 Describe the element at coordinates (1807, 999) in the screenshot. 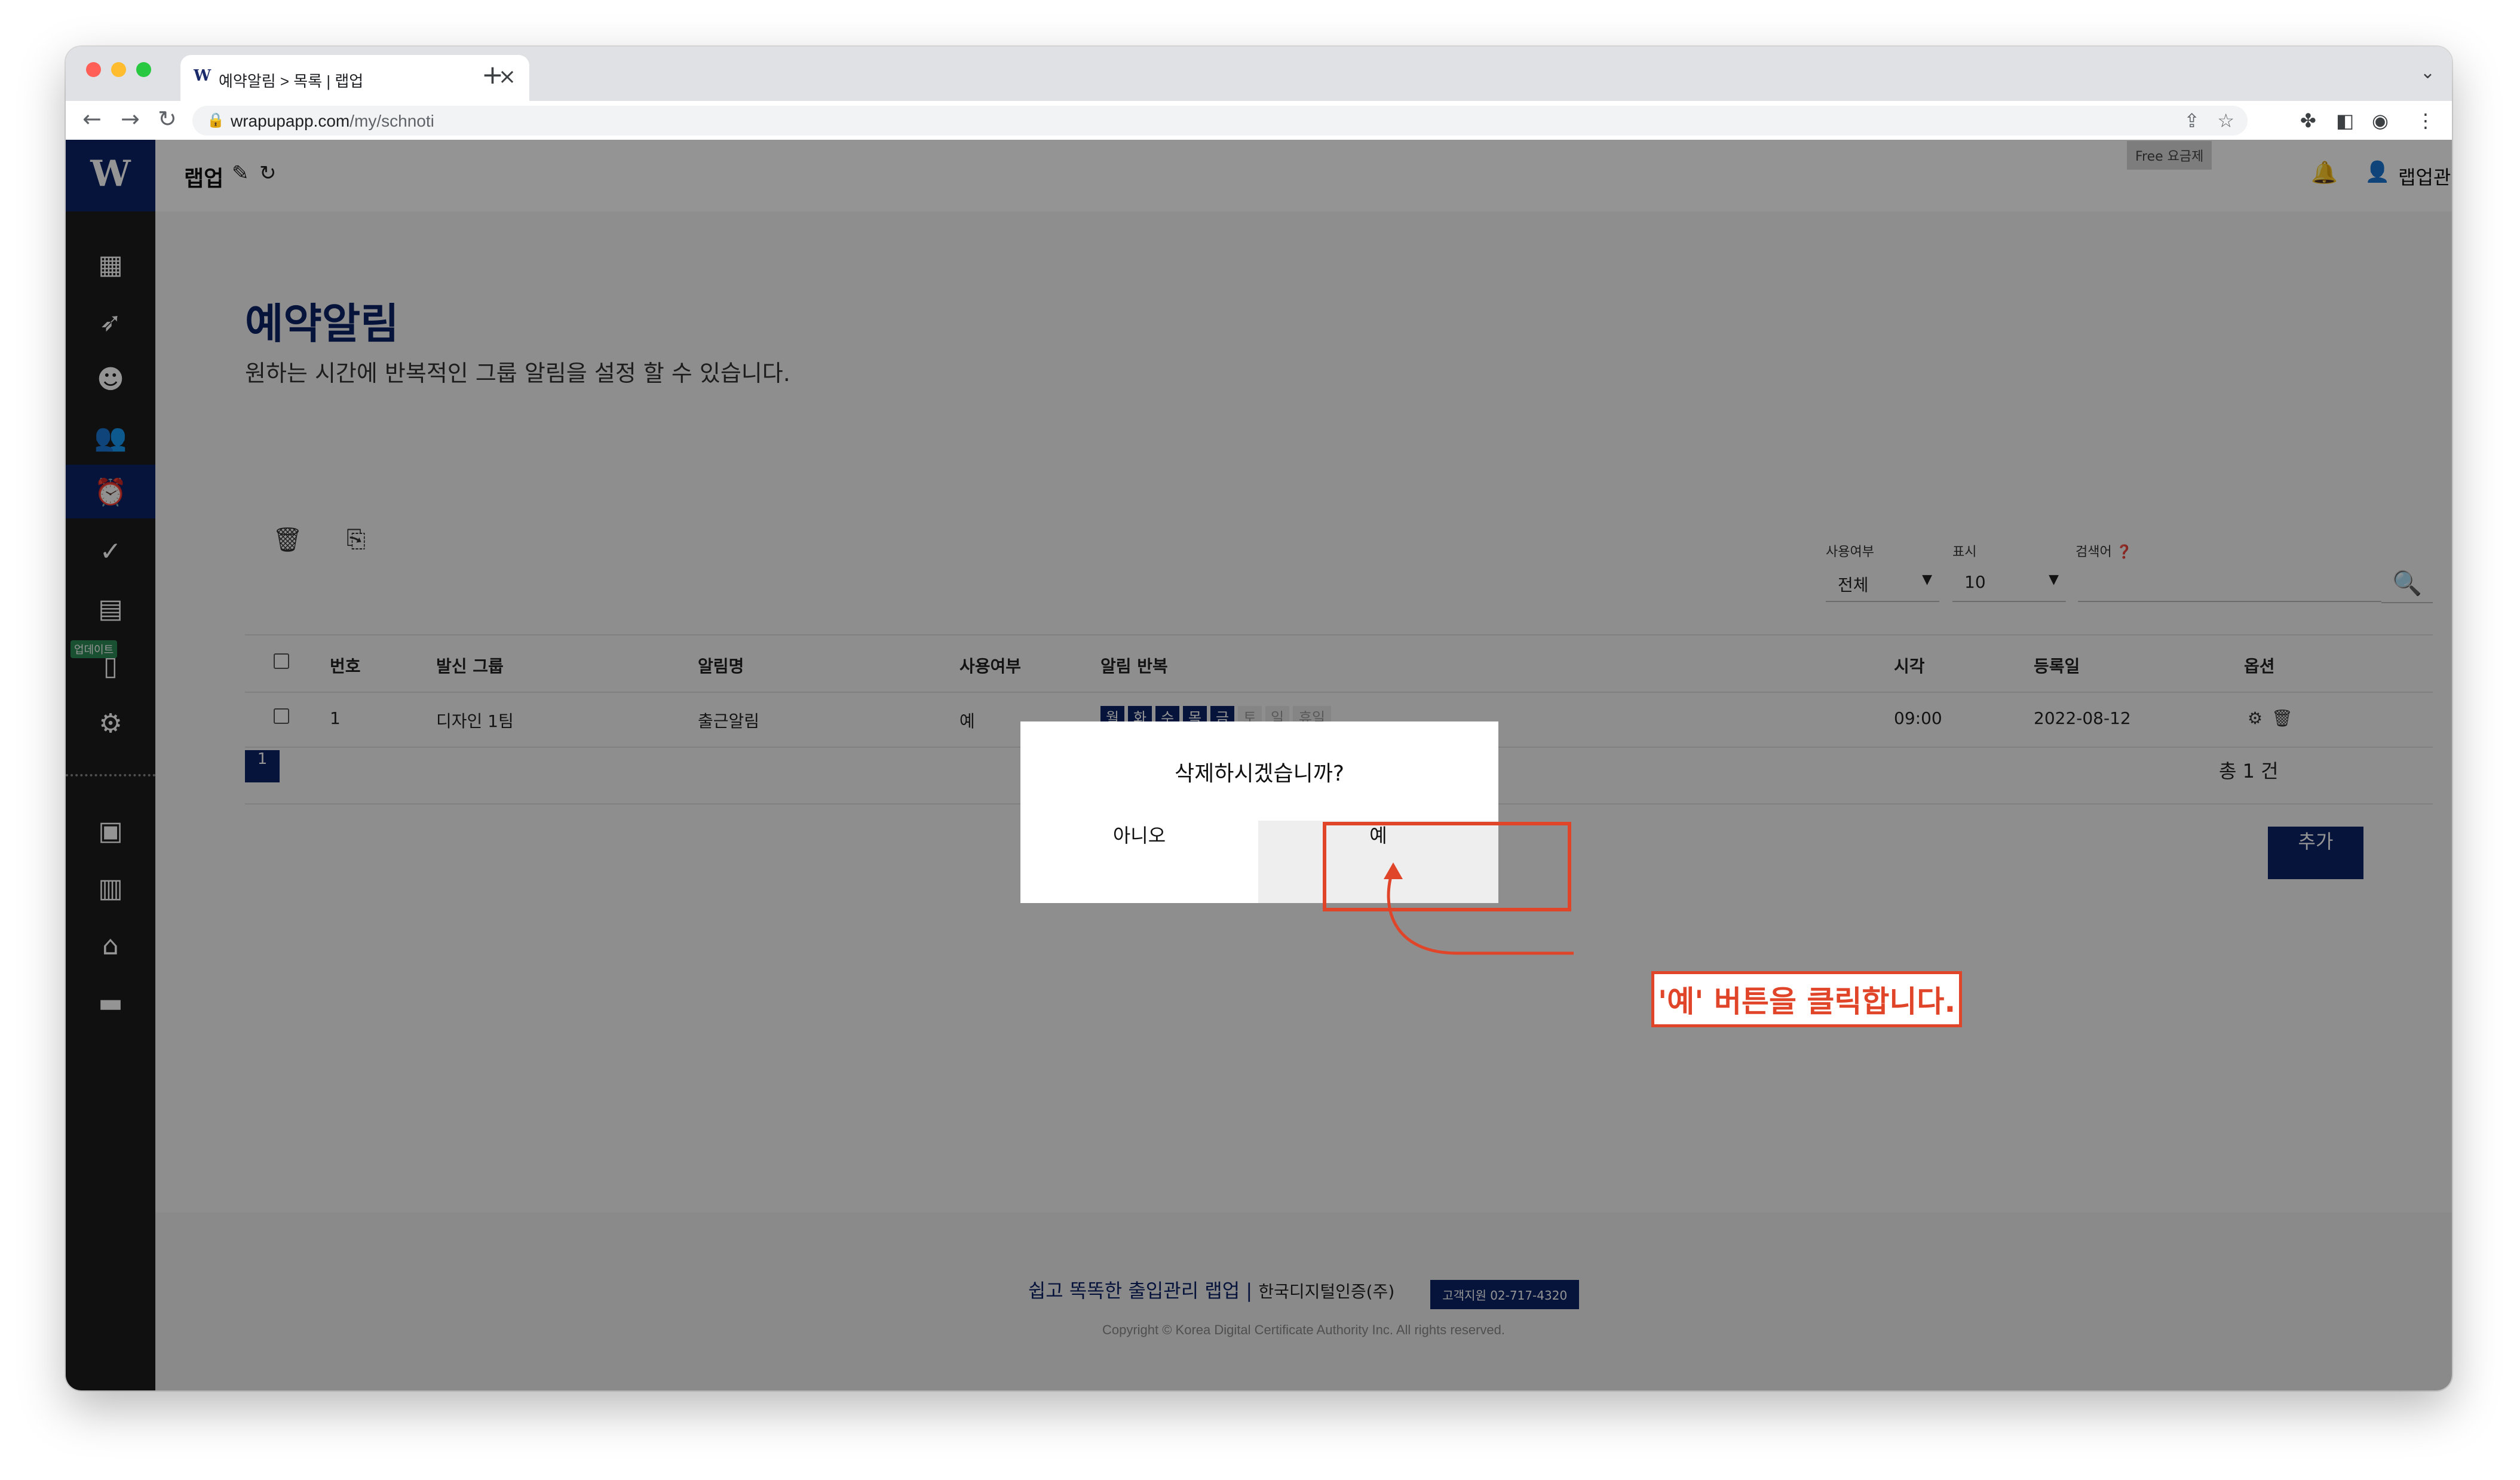

I see `callout-label: '예' 버튼을 클릭합니다.` at that location.